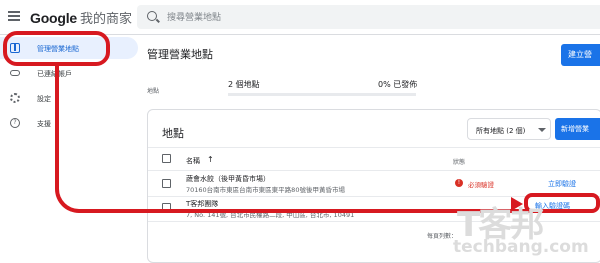 The height and width of the screenshot is (263, 600). I want to click on search-input: 搜尋營業地點, so click(194, 16).